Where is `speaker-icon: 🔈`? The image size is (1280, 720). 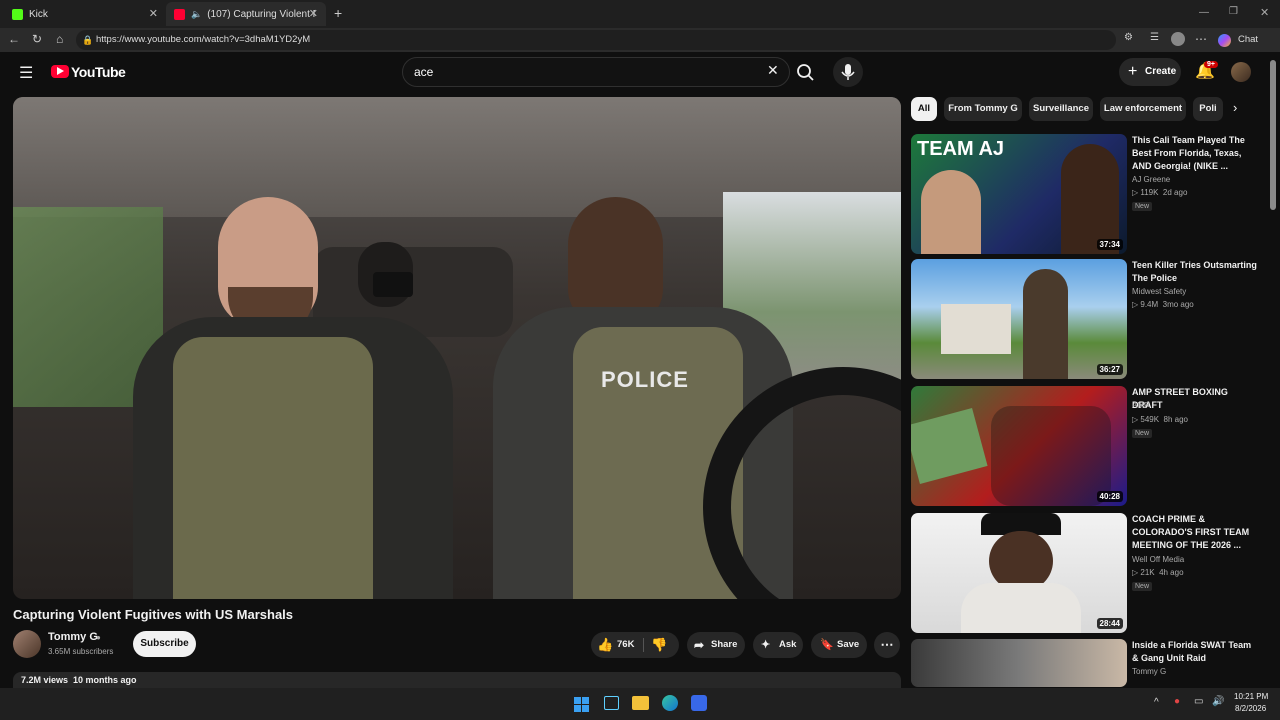
speaker-icon: 🔈 is located at coordinates (196, 14).